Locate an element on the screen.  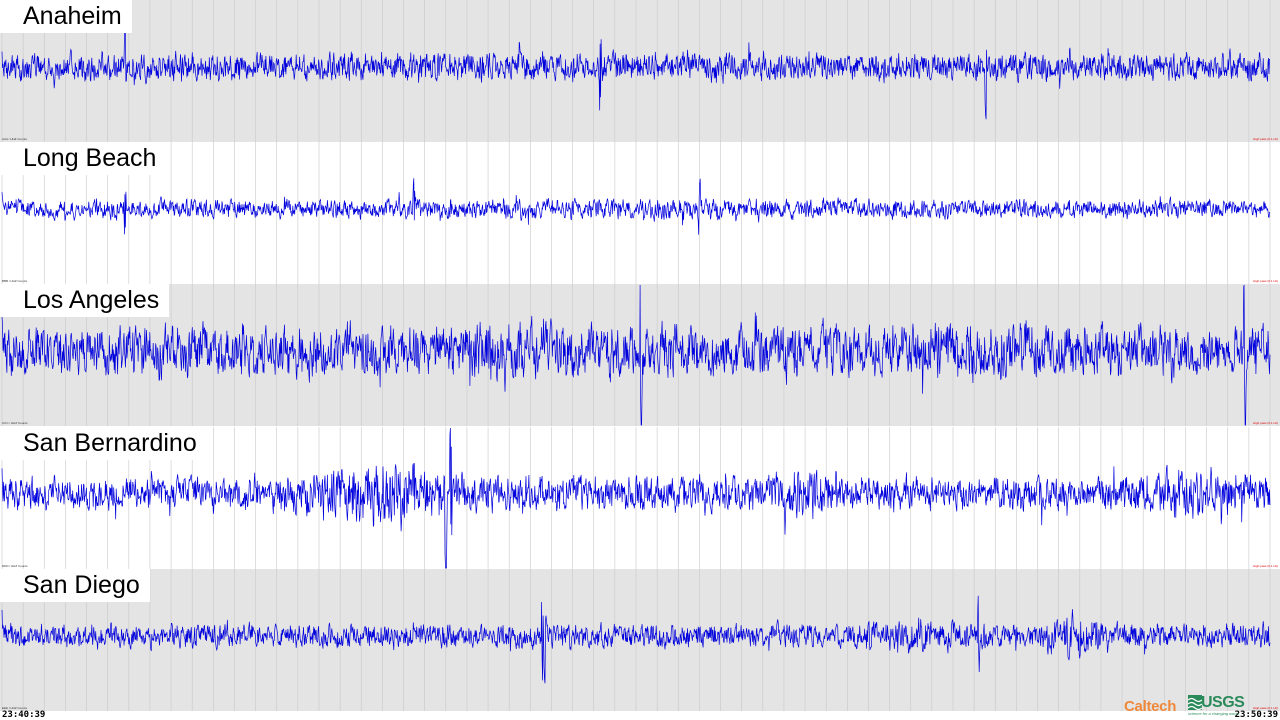
channel-info: CCC / HHZ Counts is located at coordinates (15, 423).